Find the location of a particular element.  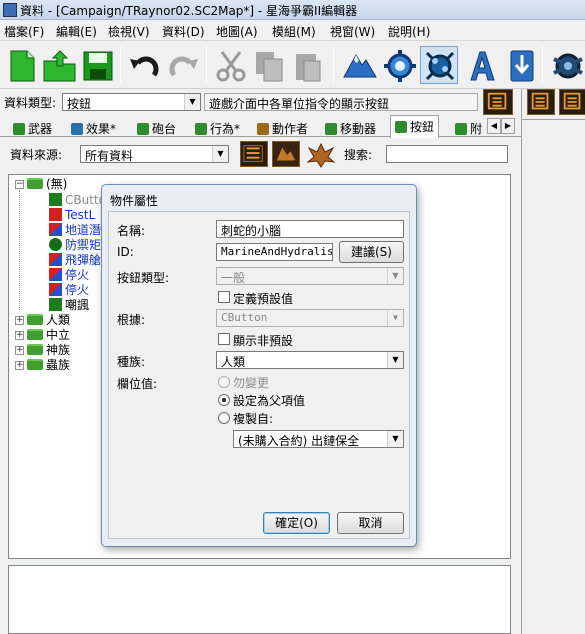

tab-label: 按鈕 is located at coordinates (422, 127).